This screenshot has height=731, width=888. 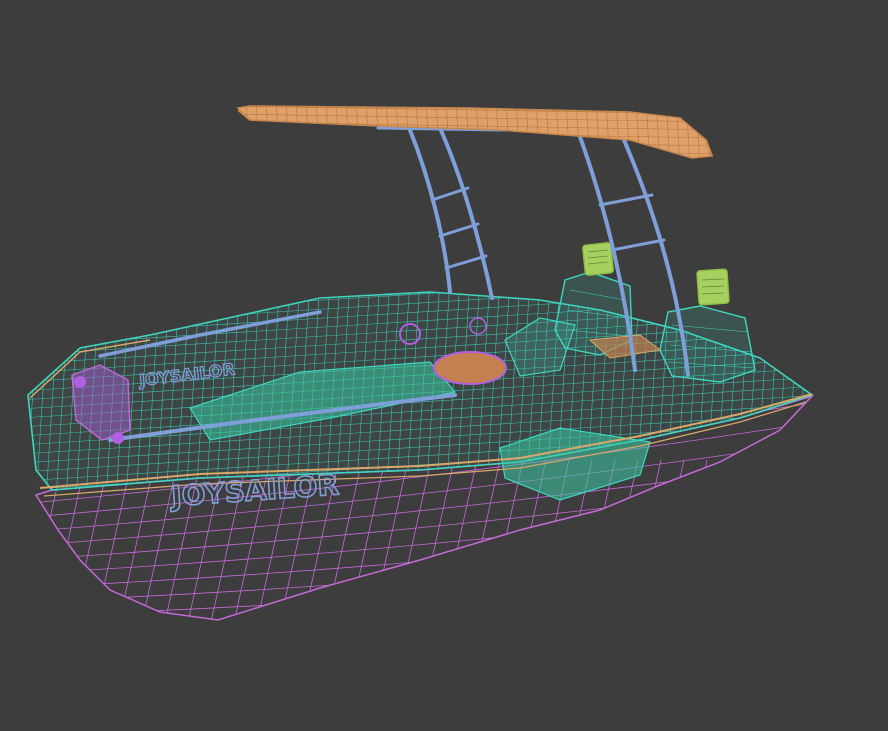 I want to click on seat-starboard, so click(x=707, y=344).